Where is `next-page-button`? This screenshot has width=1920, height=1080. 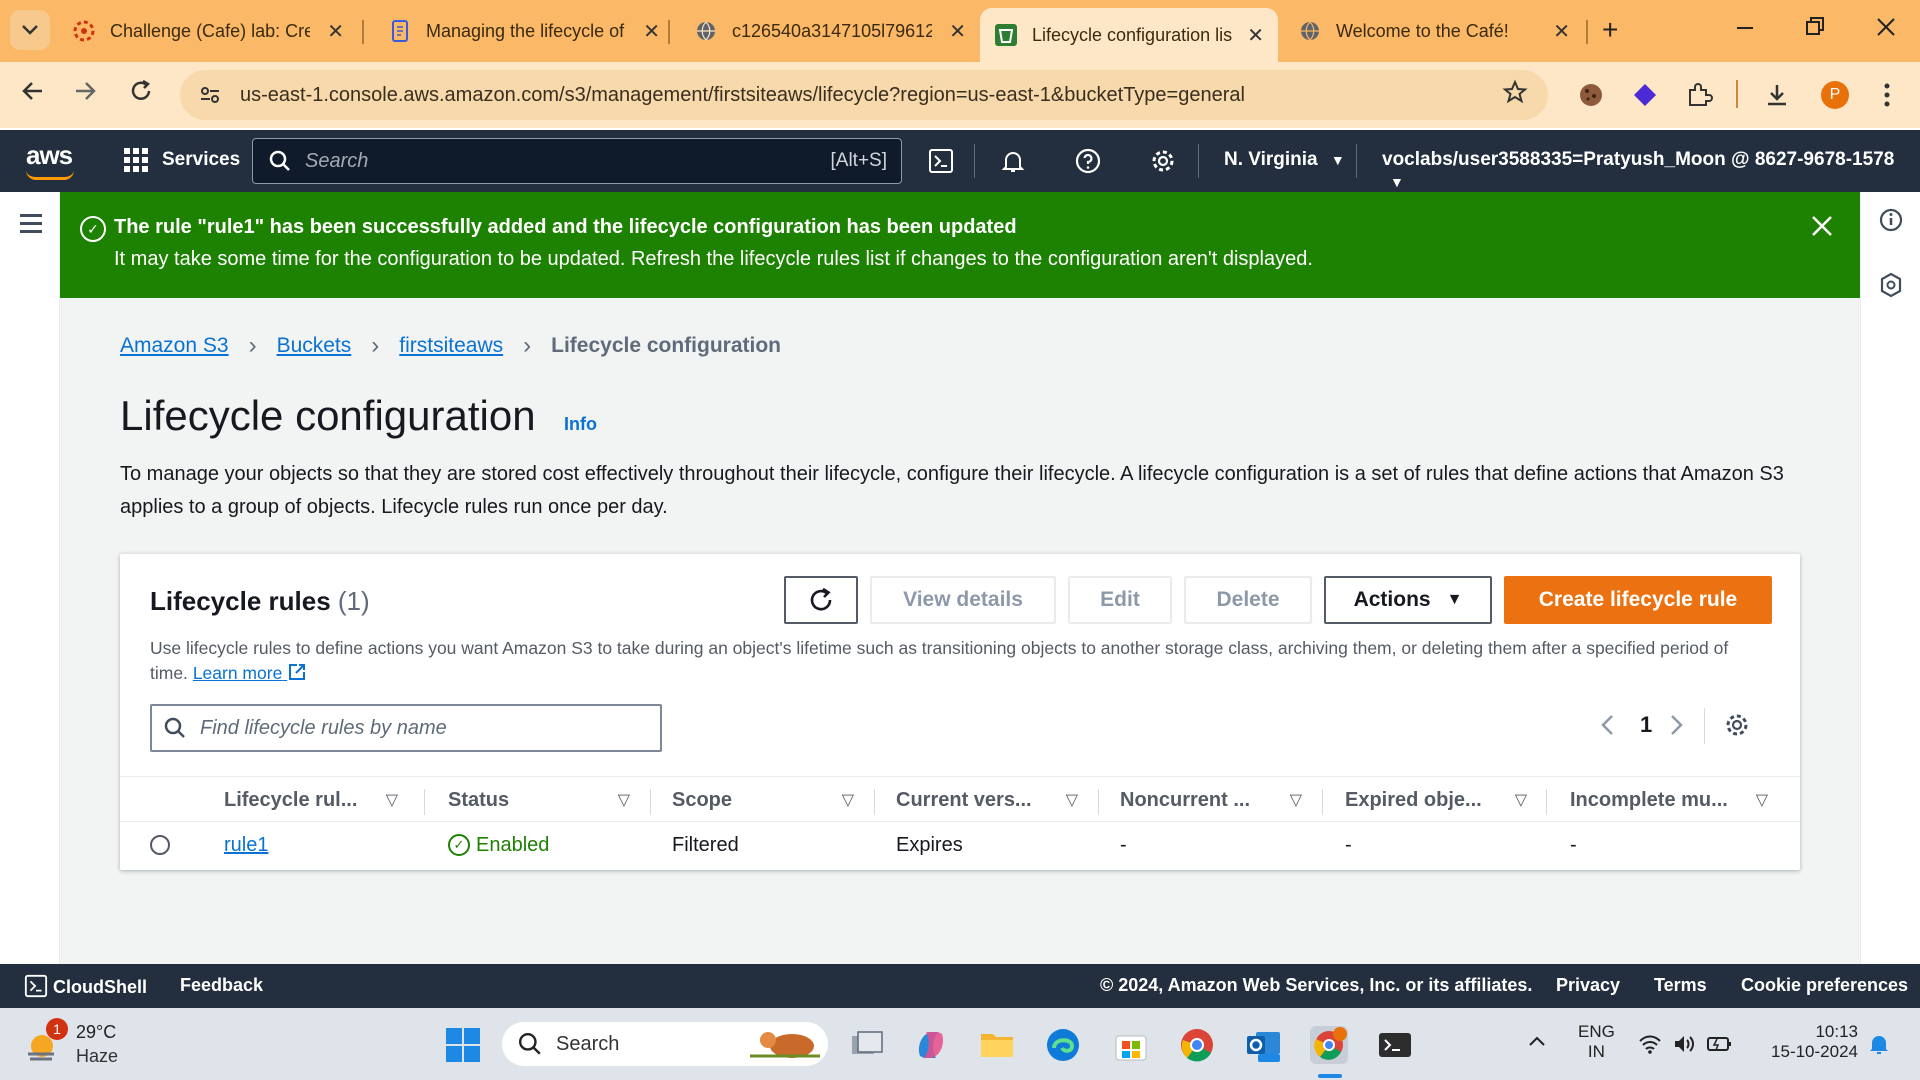 next-page-button is located at coordinates (1677, 728).